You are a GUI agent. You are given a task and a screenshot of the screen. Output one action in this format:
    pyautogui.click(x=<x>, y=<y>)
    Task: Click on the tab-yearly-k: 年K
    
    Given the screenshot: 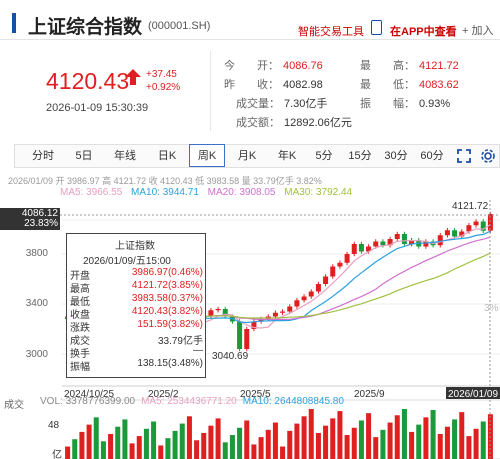 What is the action you would take?
    pyautogui.click(x=287, y=156)
    